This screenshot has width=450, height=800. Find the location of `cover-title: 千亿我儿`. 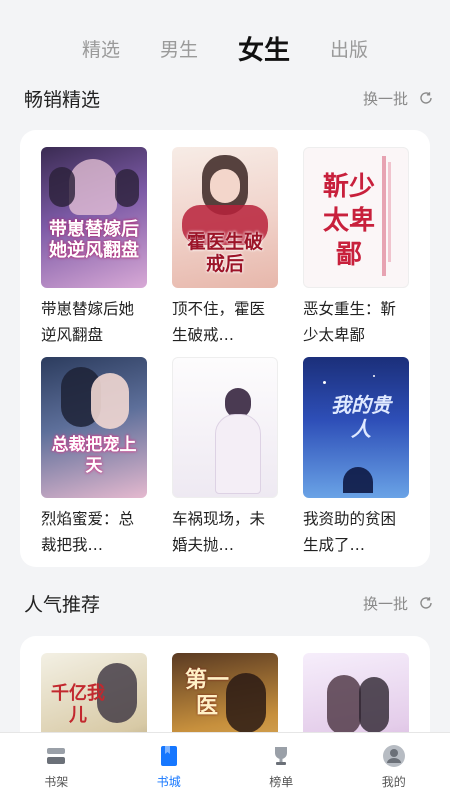

cover-title: 千亿我儿 is located at coordinates (78, 704).